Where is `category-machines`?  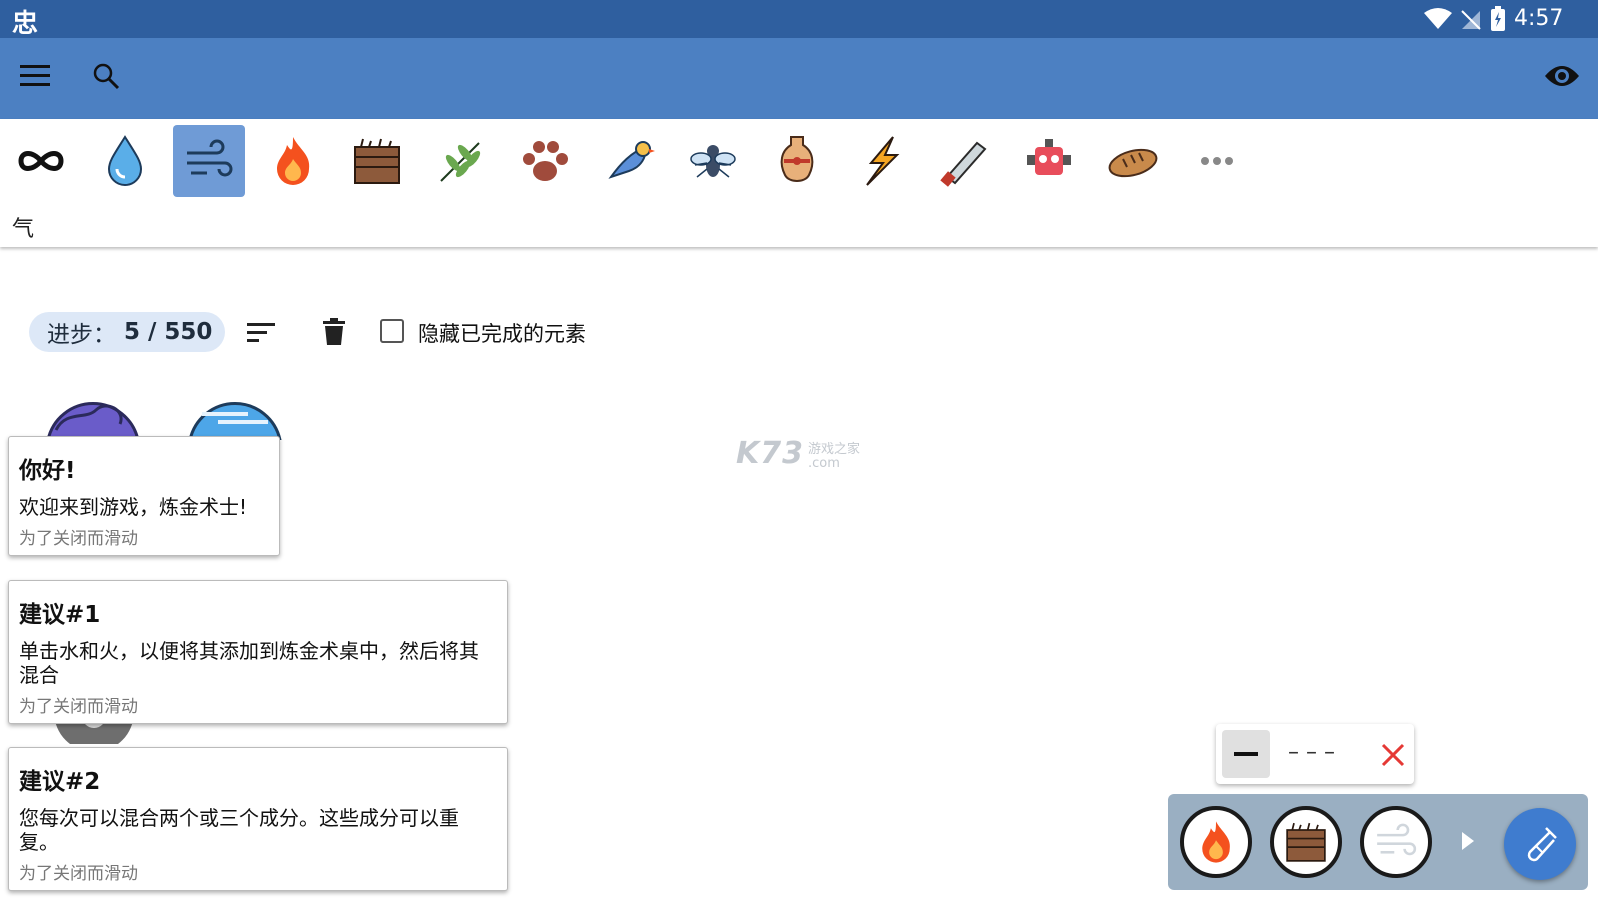
category-machines is located at coordinates (1049, 161).